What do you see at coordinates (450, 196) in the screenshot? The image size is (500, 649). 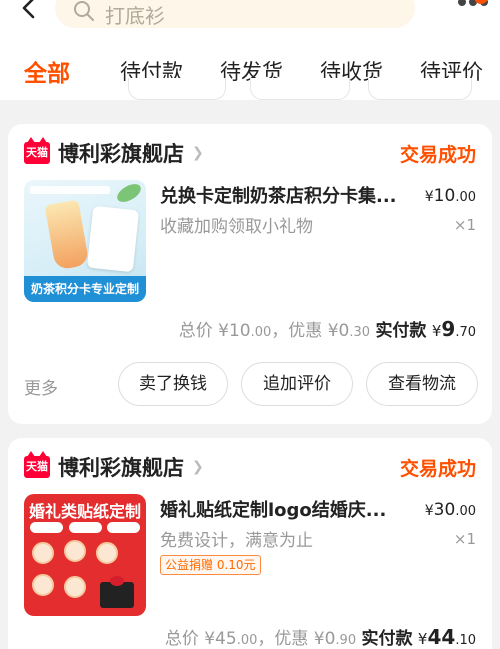 I see `product-price: ¥10.00` at bounding box center [450, 196].